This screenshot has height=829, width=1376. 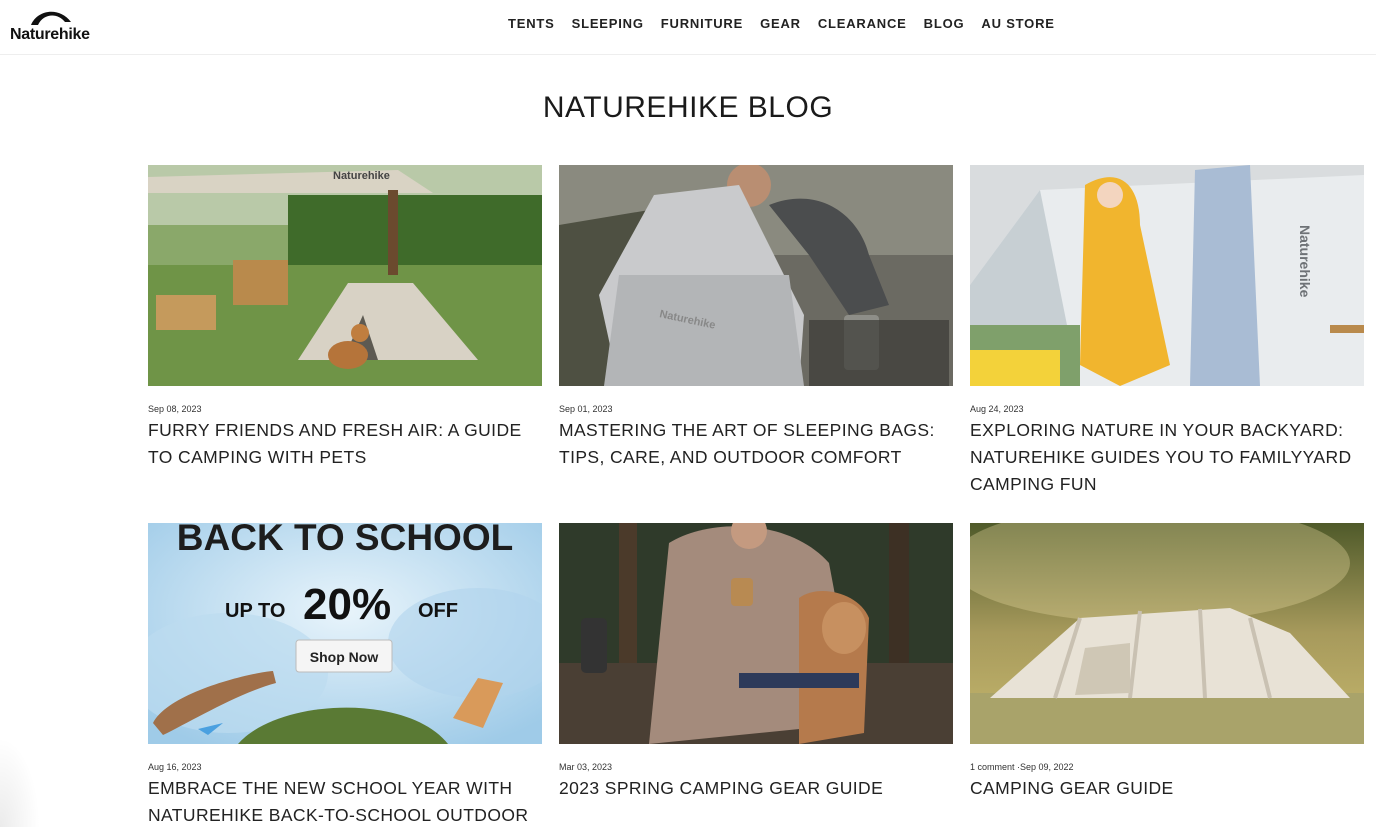 What do you see at coordinates (255, 611) in the screenshot?
I see `svg-text: UP TO` at bounding box center [255, 611].